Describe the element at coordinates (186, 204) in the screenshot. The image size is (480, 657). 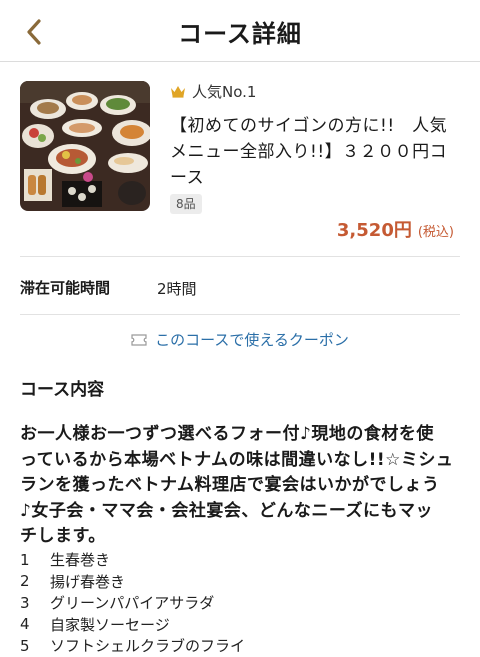
I see `items-count-badge: 8品` at that location.